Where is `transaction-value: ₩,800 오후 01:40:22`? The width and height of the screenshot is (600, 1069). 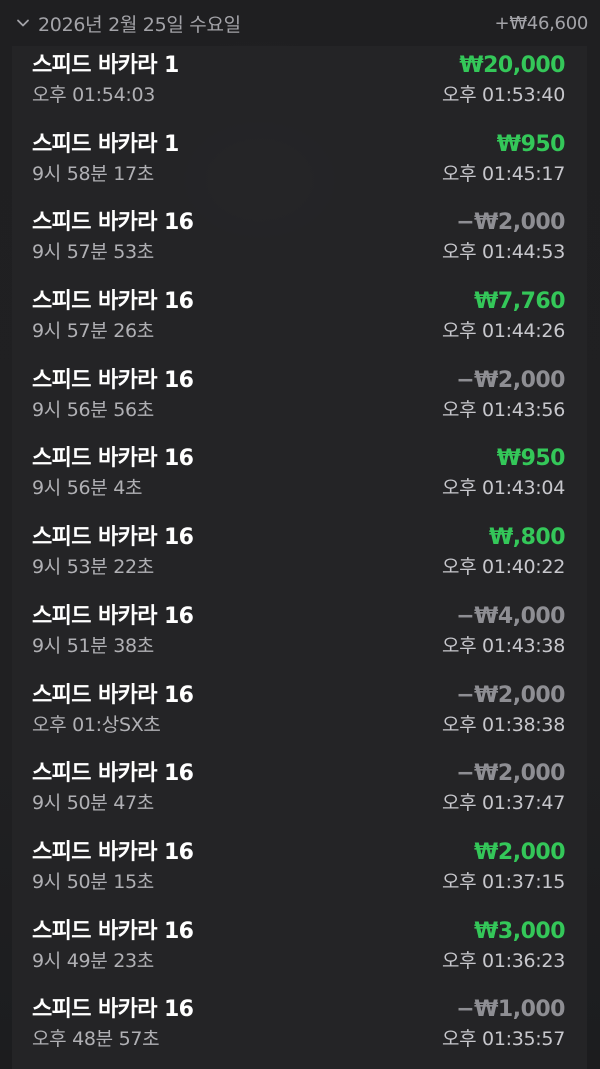
transaction-value: ₩,800 오후 01:40:22 is located at coordinates (503, 552).